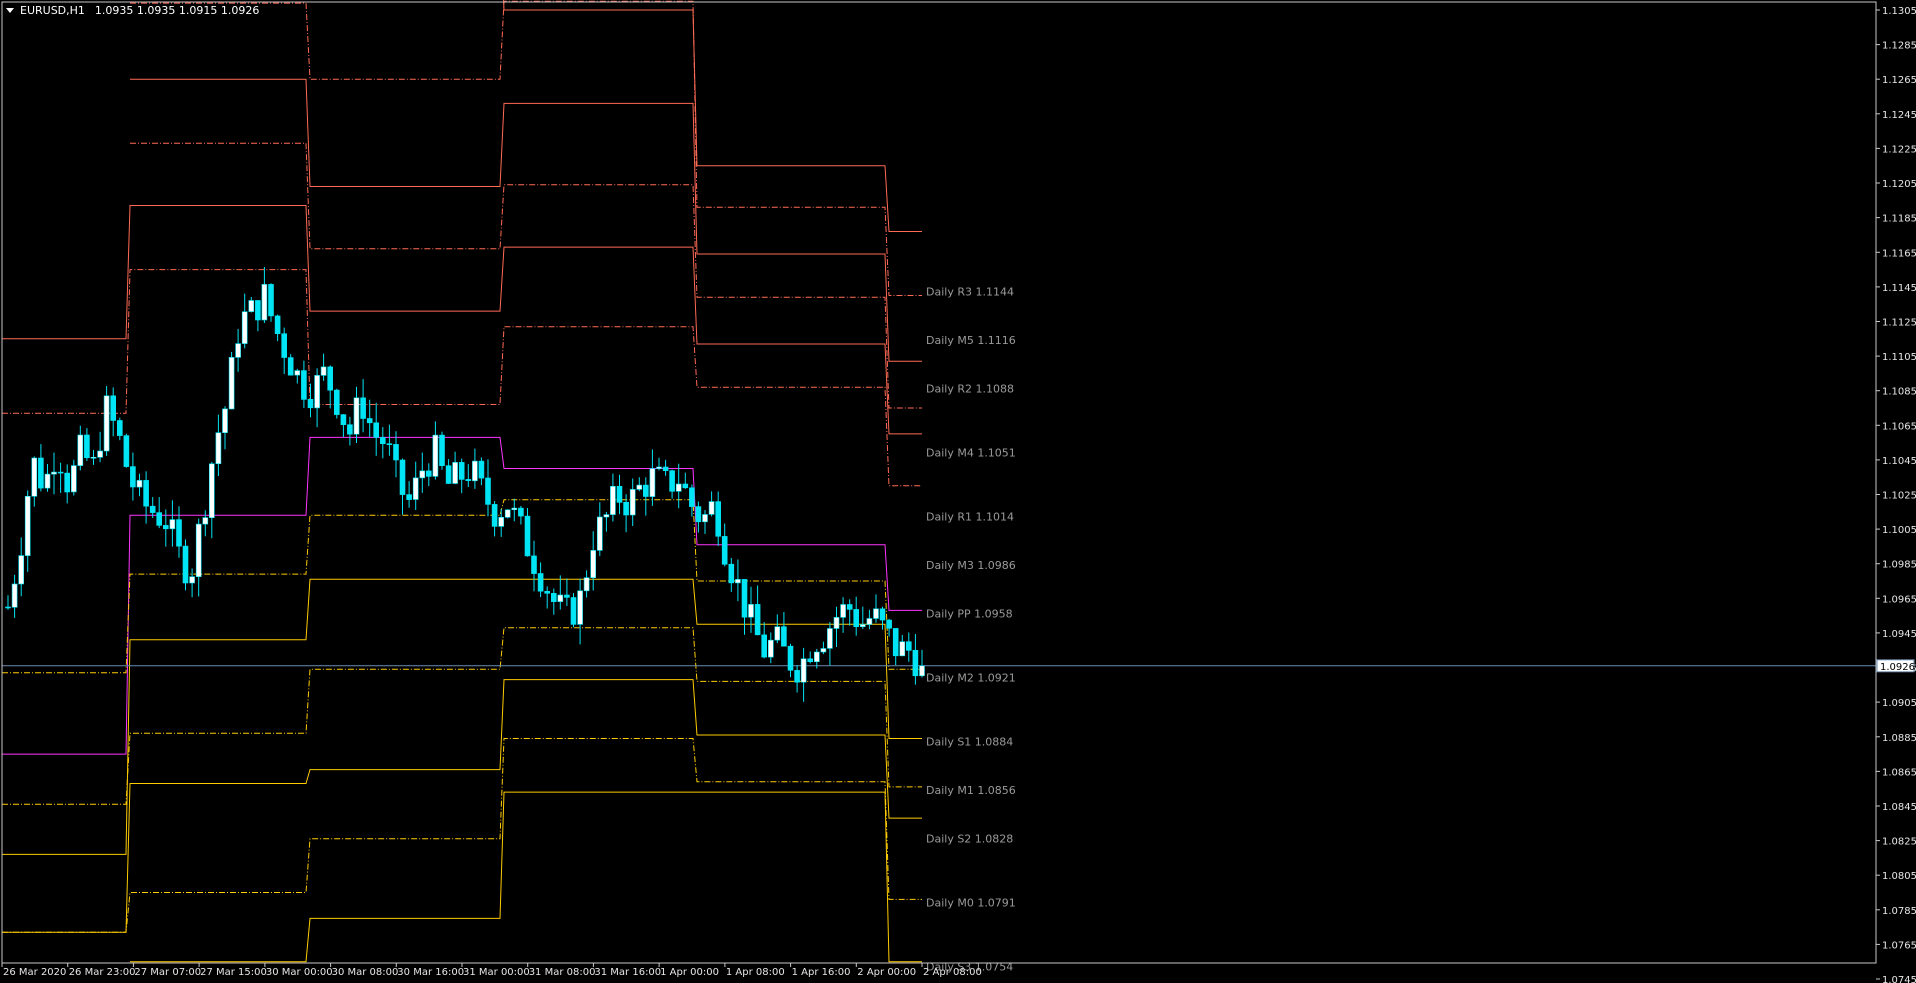 The height and width of the screenshot is (983, 1916). Describe the element at coordinates (1899, 46) in the screenshot. I see `y-tick-label: 1.1285` at that location.